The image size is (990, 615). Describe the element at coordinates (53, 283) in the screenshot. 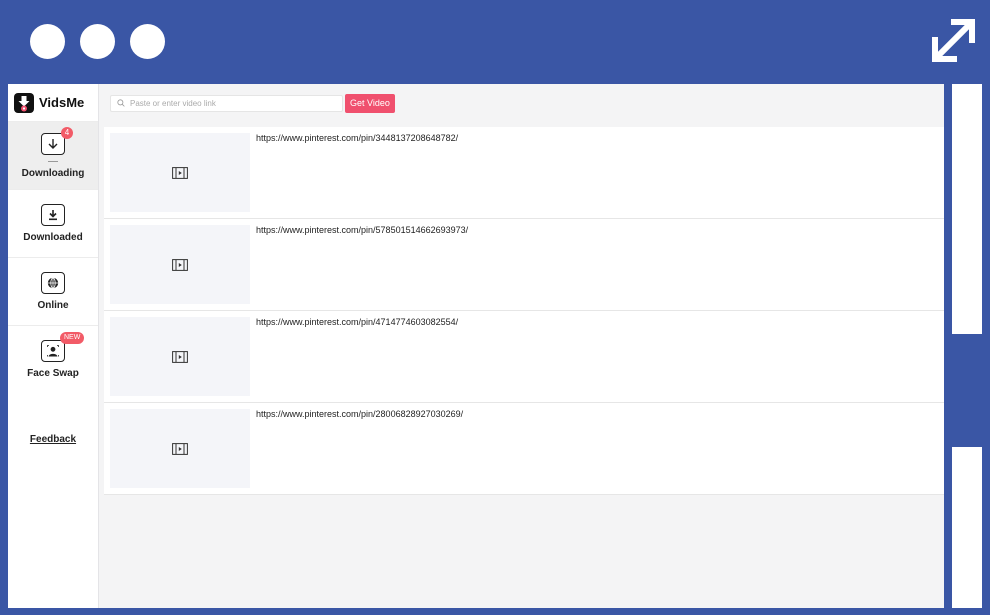

I see `globe-icon` at that location.